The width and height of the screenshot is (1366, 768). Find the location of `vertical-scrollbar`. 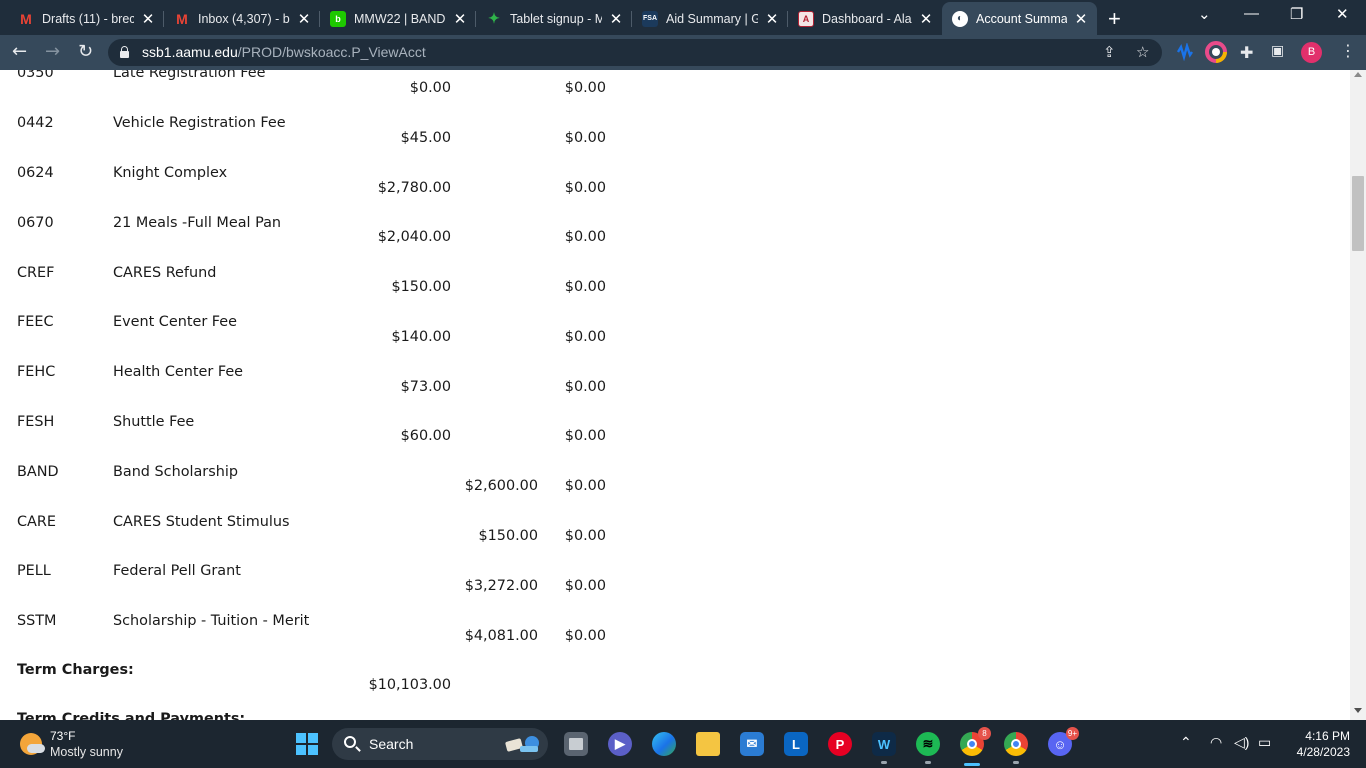

vertical-scrollbar is located at coordinates (1358, 395).